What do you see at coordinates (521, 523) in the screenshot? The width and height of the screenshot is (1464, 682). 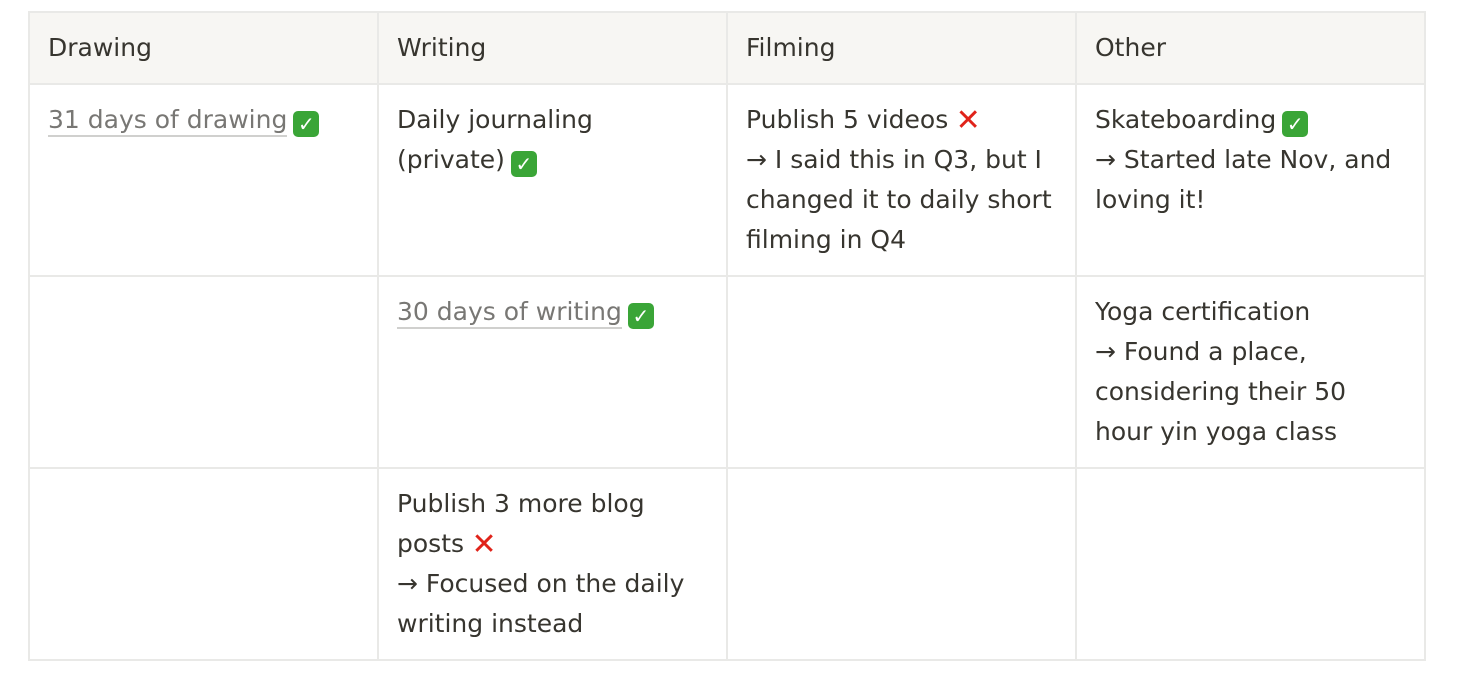 I see `cell-text: Publish 3 more blog posts` at bounding box center [521, 523].